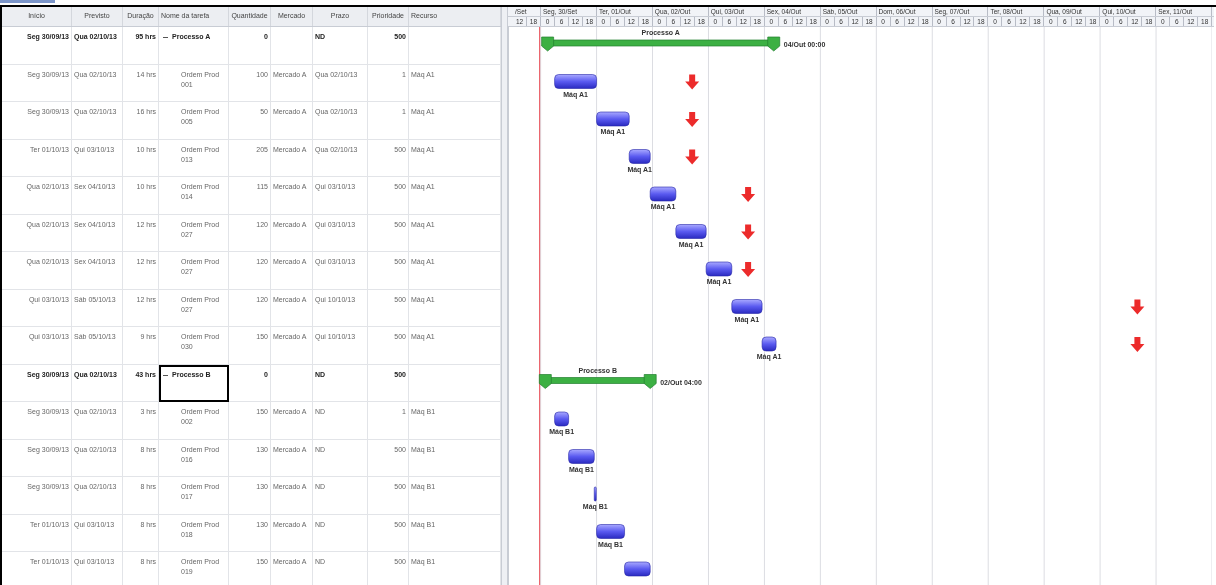 This screenshot has width=1216, height=585. Describe the element at coordinates (165, 37) in the screenshot. I see `collapse-icon` at that location.